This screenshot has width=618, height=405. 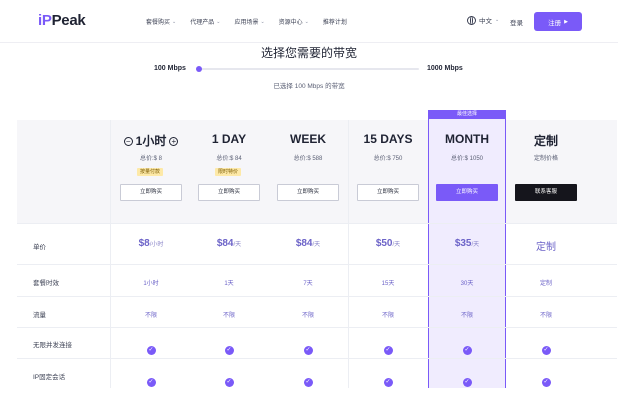 I want to click on logo: iPPeak, so click(x=62, y=20).